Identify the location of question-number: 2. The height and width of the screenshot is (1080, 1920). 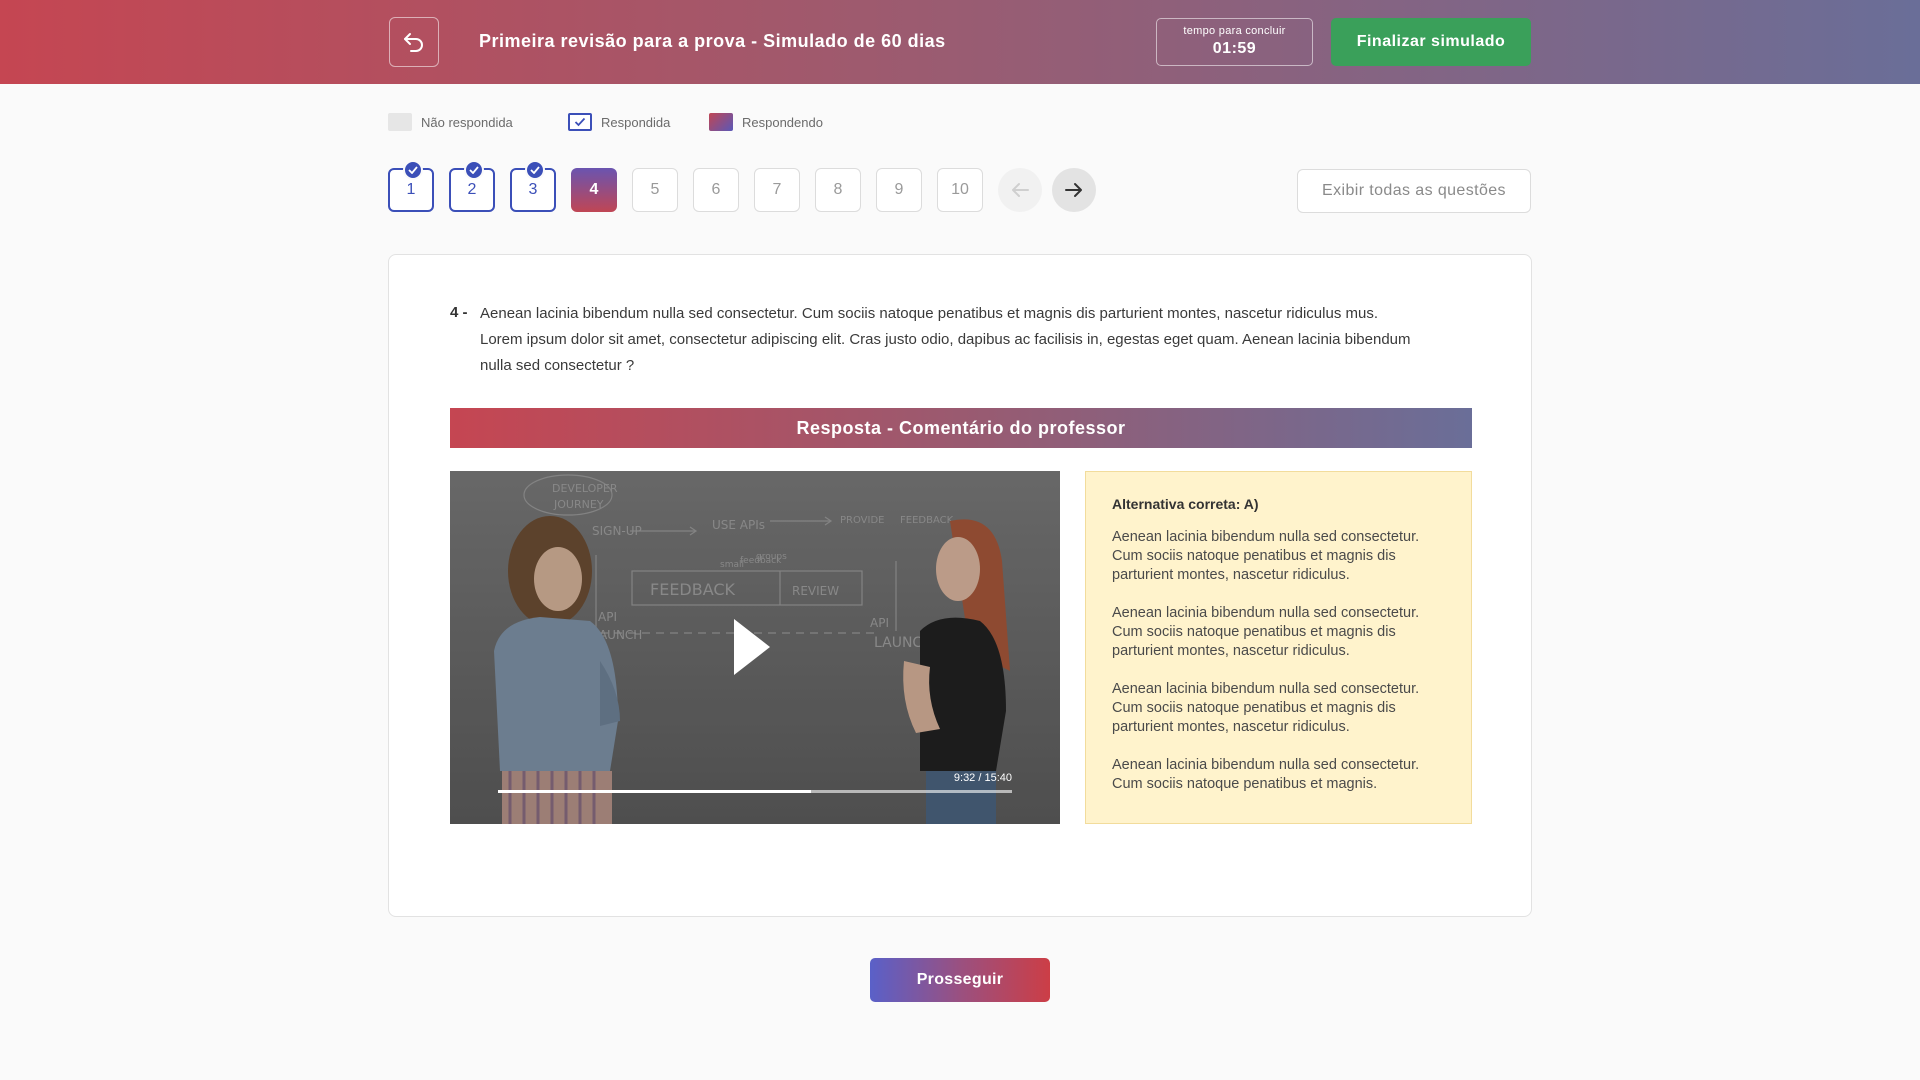
(472, 189).